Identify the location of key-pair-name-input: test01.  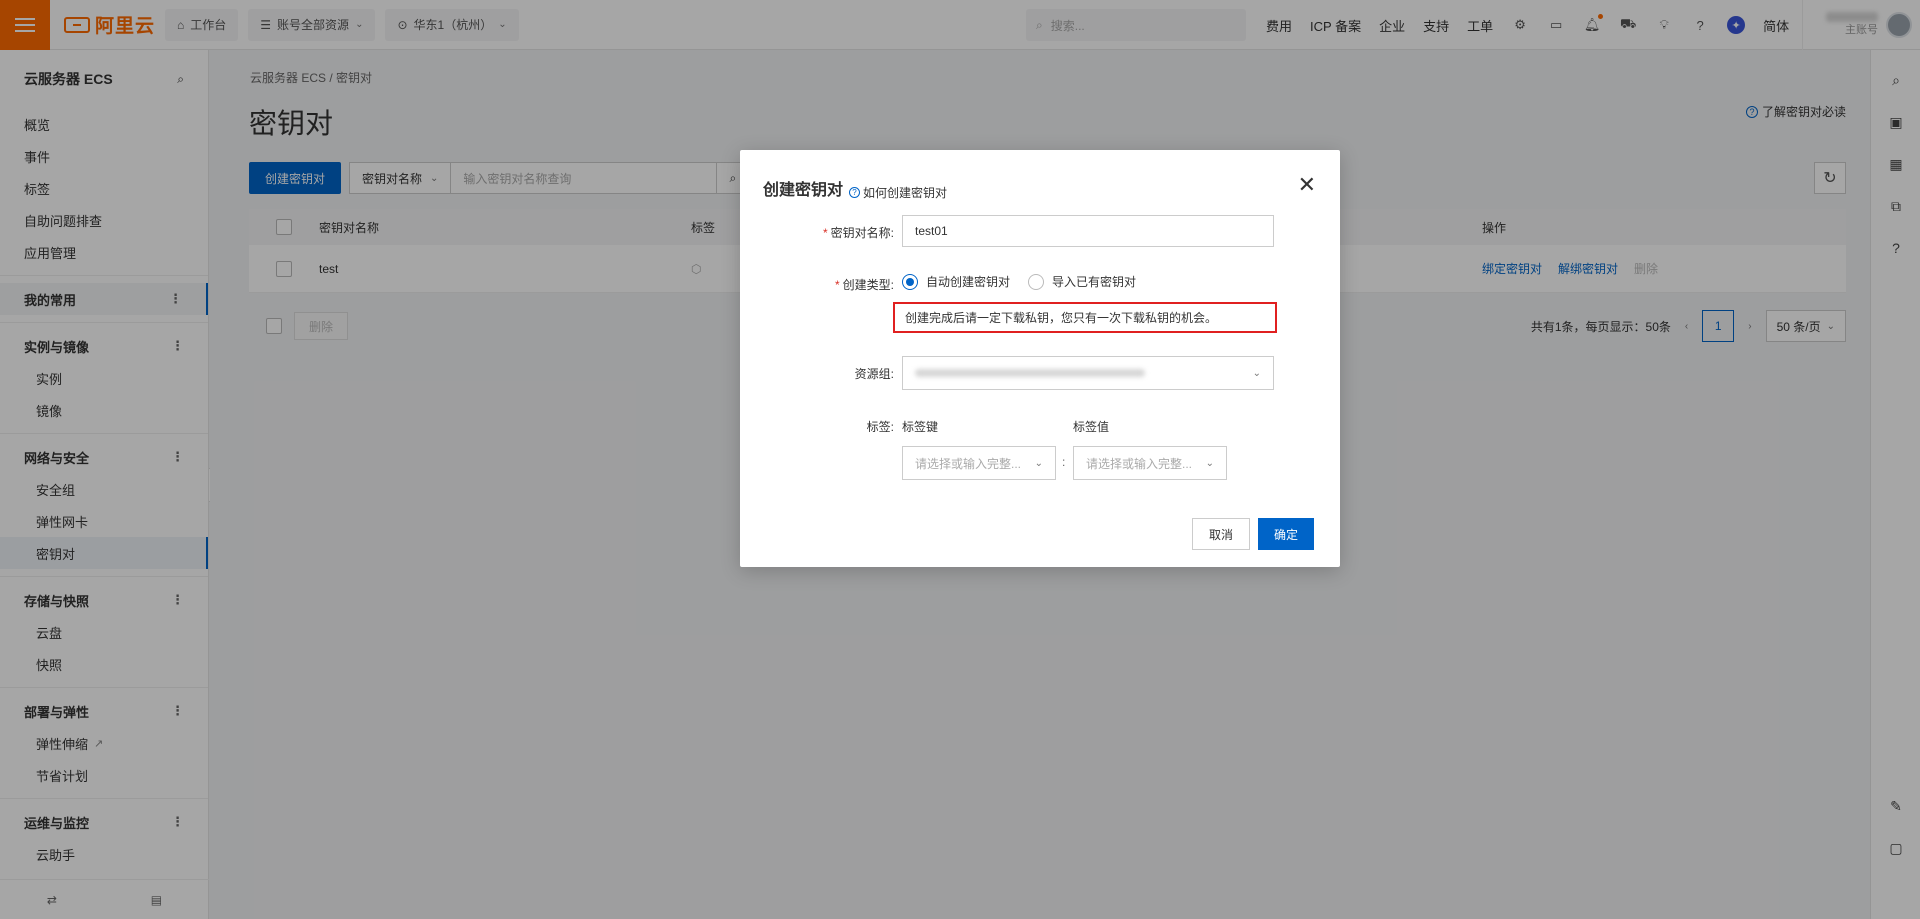
(1088, 231).